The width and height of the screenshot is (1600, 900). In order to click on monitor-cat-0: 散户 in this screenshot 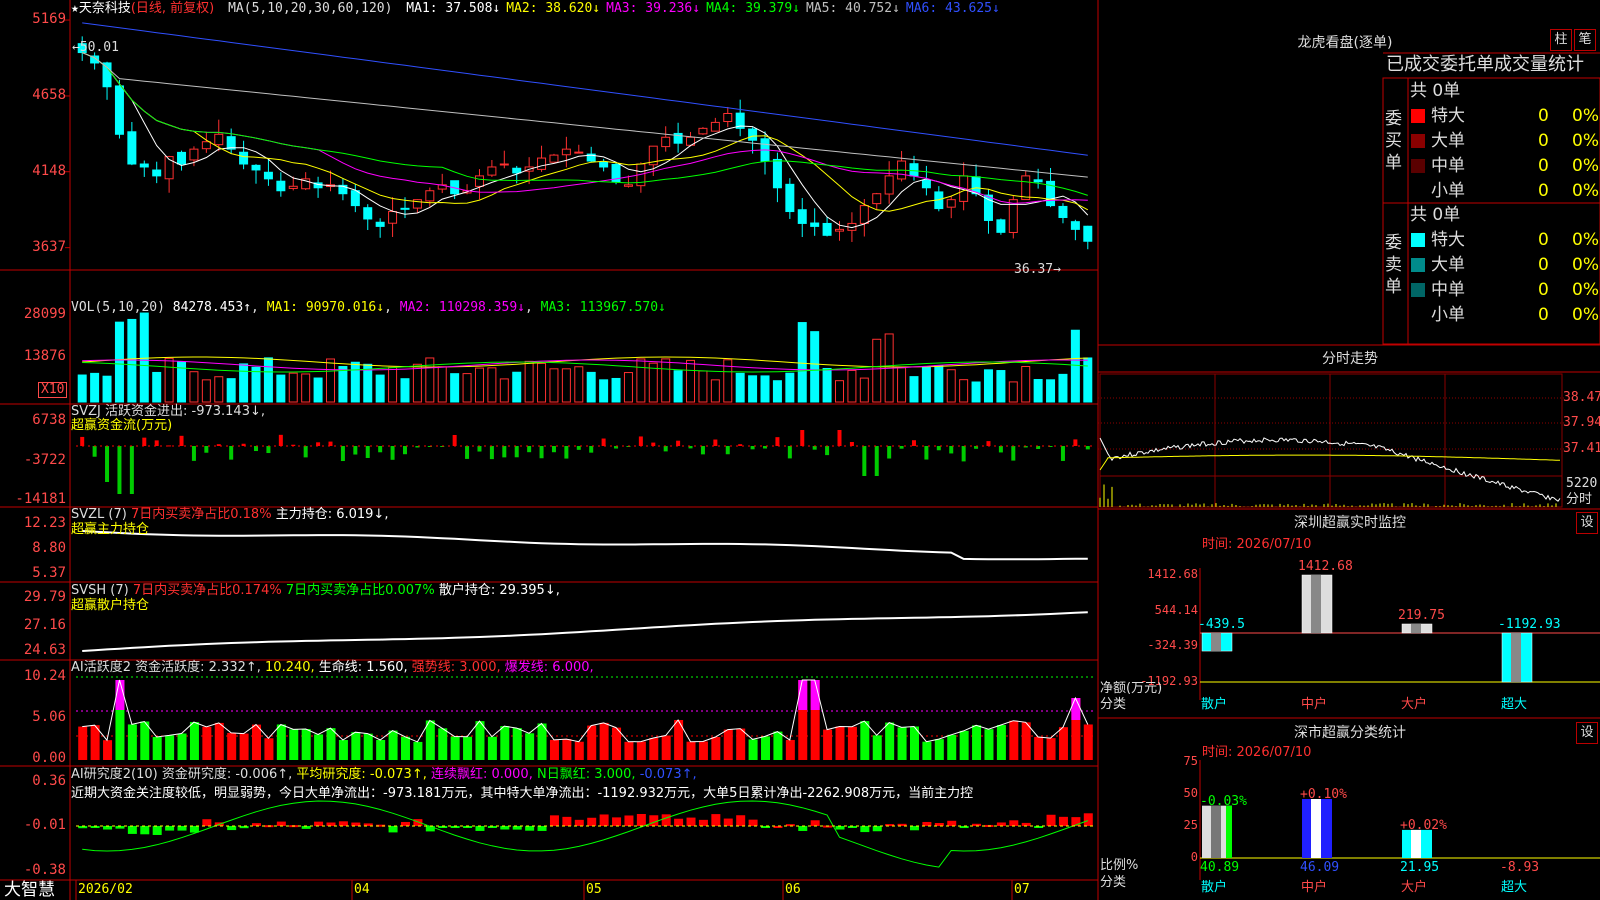, I will do `click(1214, 704)`.